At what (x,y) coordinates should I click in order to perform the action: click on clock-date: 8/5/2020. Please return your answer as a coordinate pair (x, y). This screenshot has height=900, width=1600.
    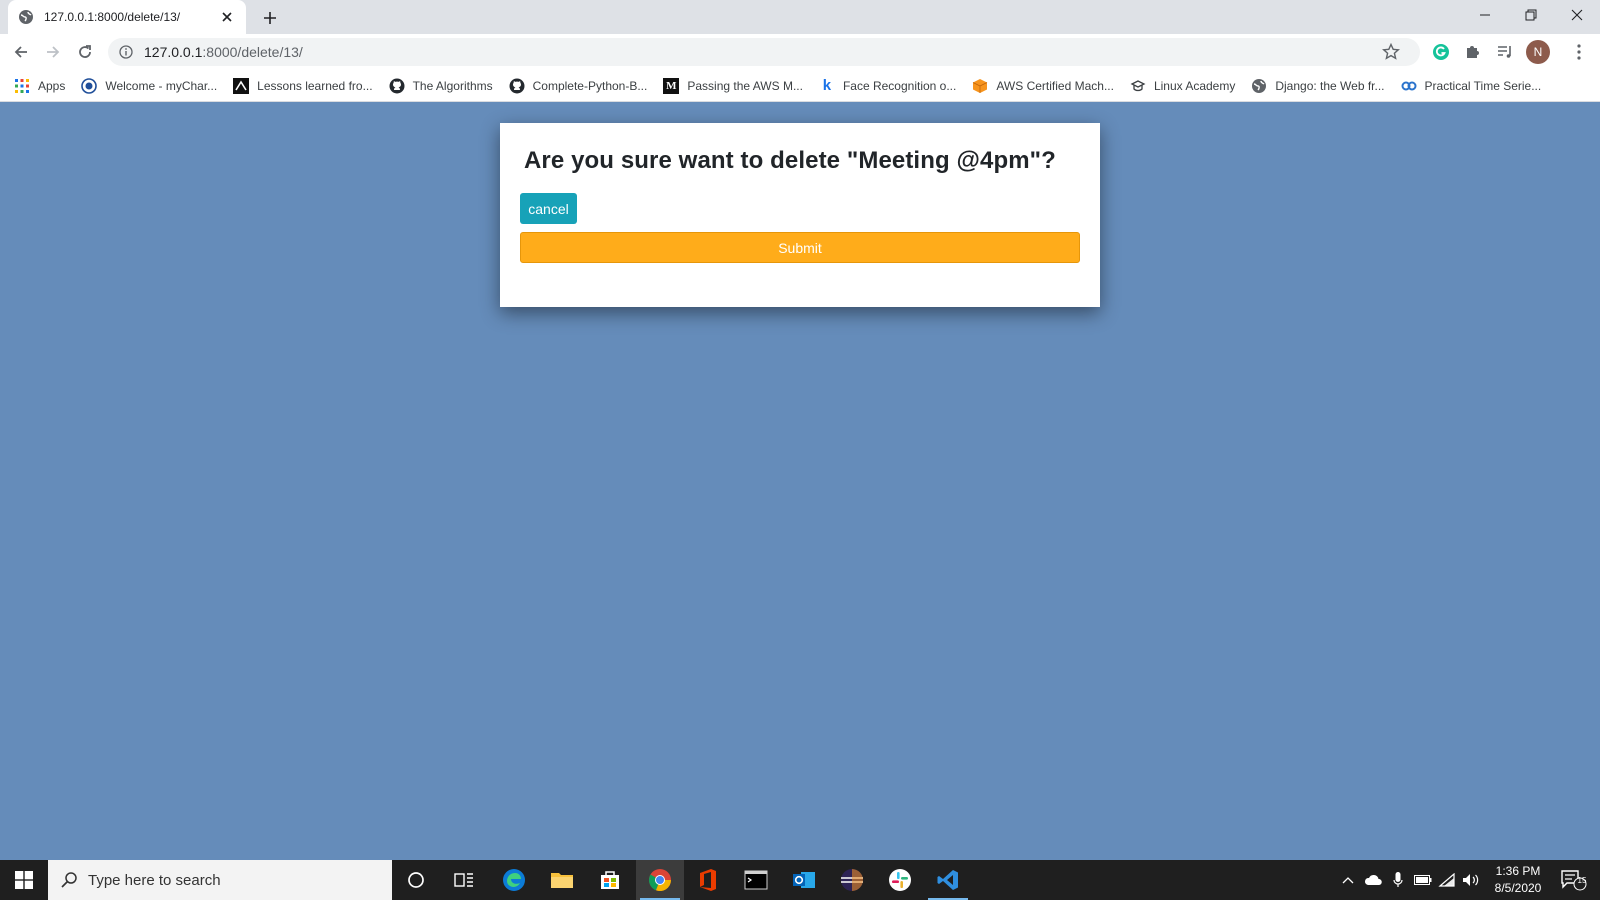
    Looking at the image, I should click on (1518, 888).